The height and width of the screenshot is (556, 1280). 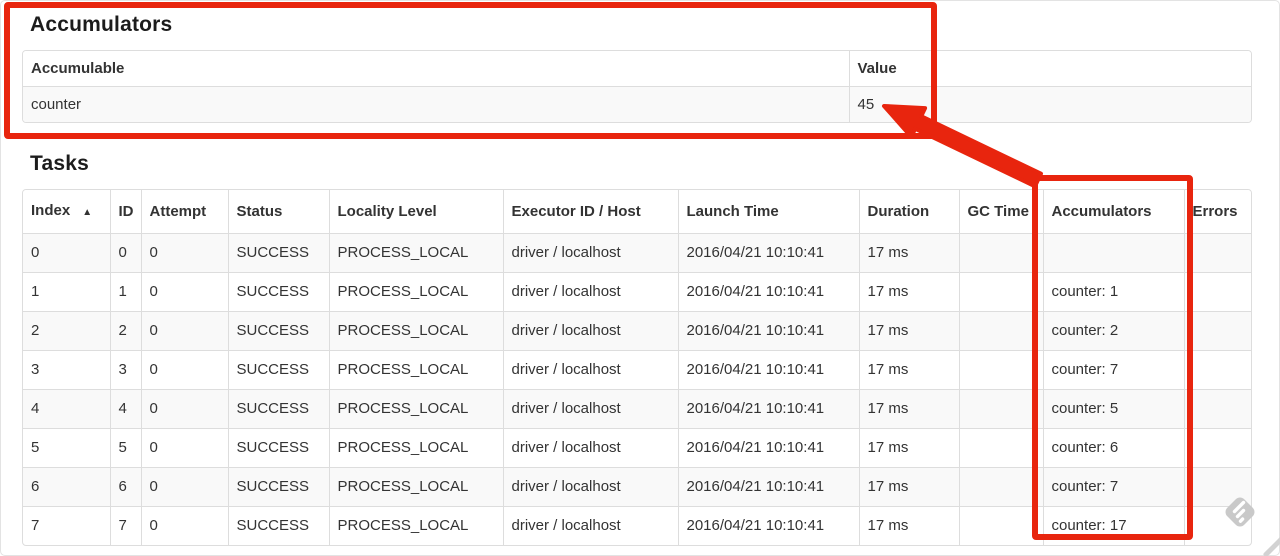 What do you see at coordinates (1114, 448) in the screenshot?
I see `task-cell-accumulators: counter: 6` at bounding box center [1114, 448].